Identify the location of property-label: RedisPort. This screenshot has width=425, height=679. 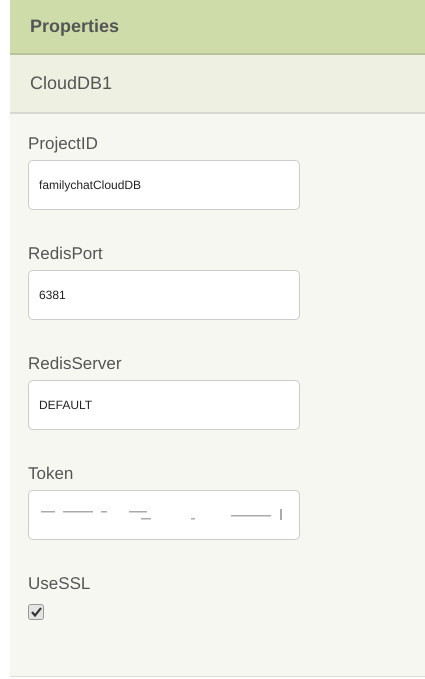
(65, 254).